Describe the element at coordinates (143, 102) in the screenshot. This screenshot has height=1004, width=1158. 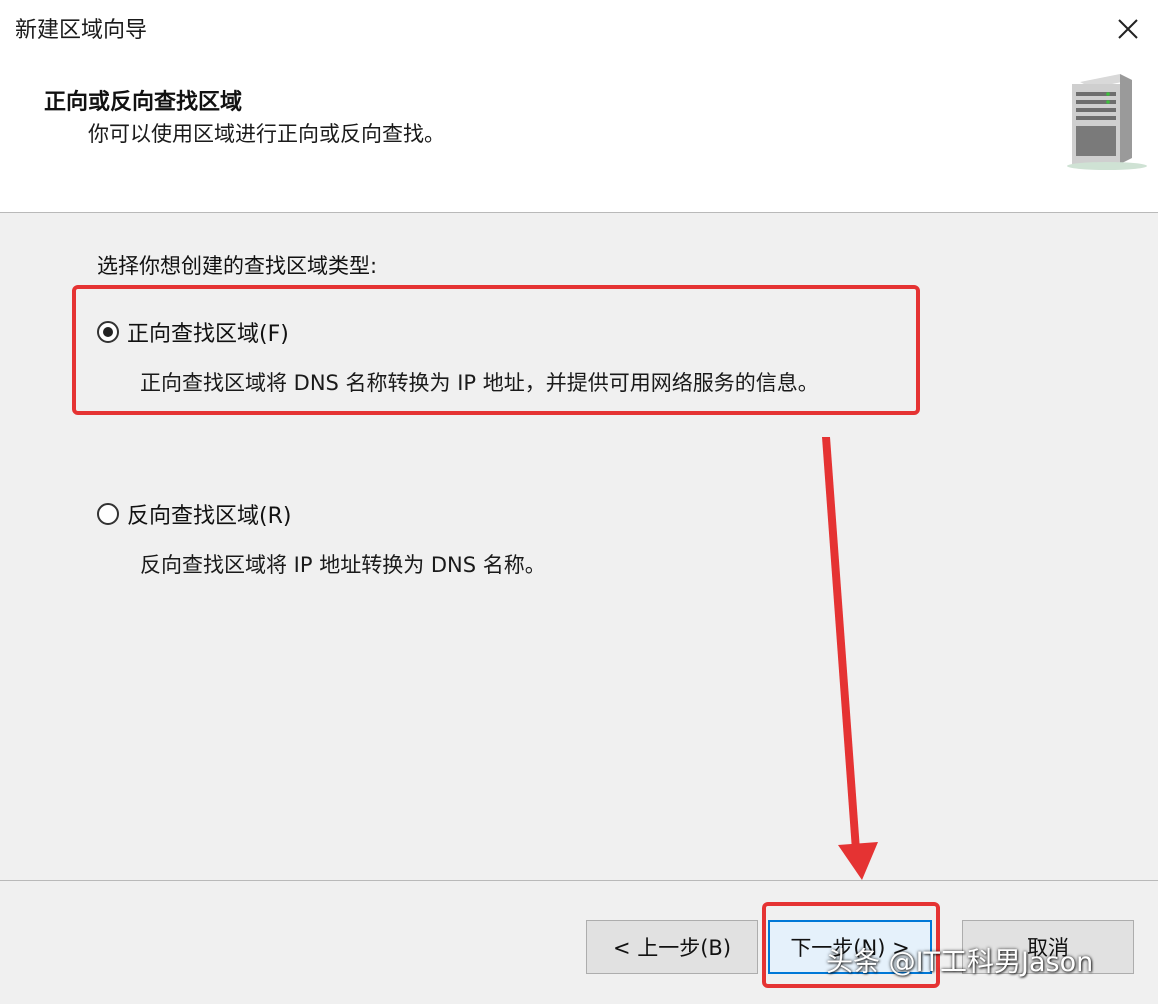
I see `page-title: 正向或反向查找区域` at that location.